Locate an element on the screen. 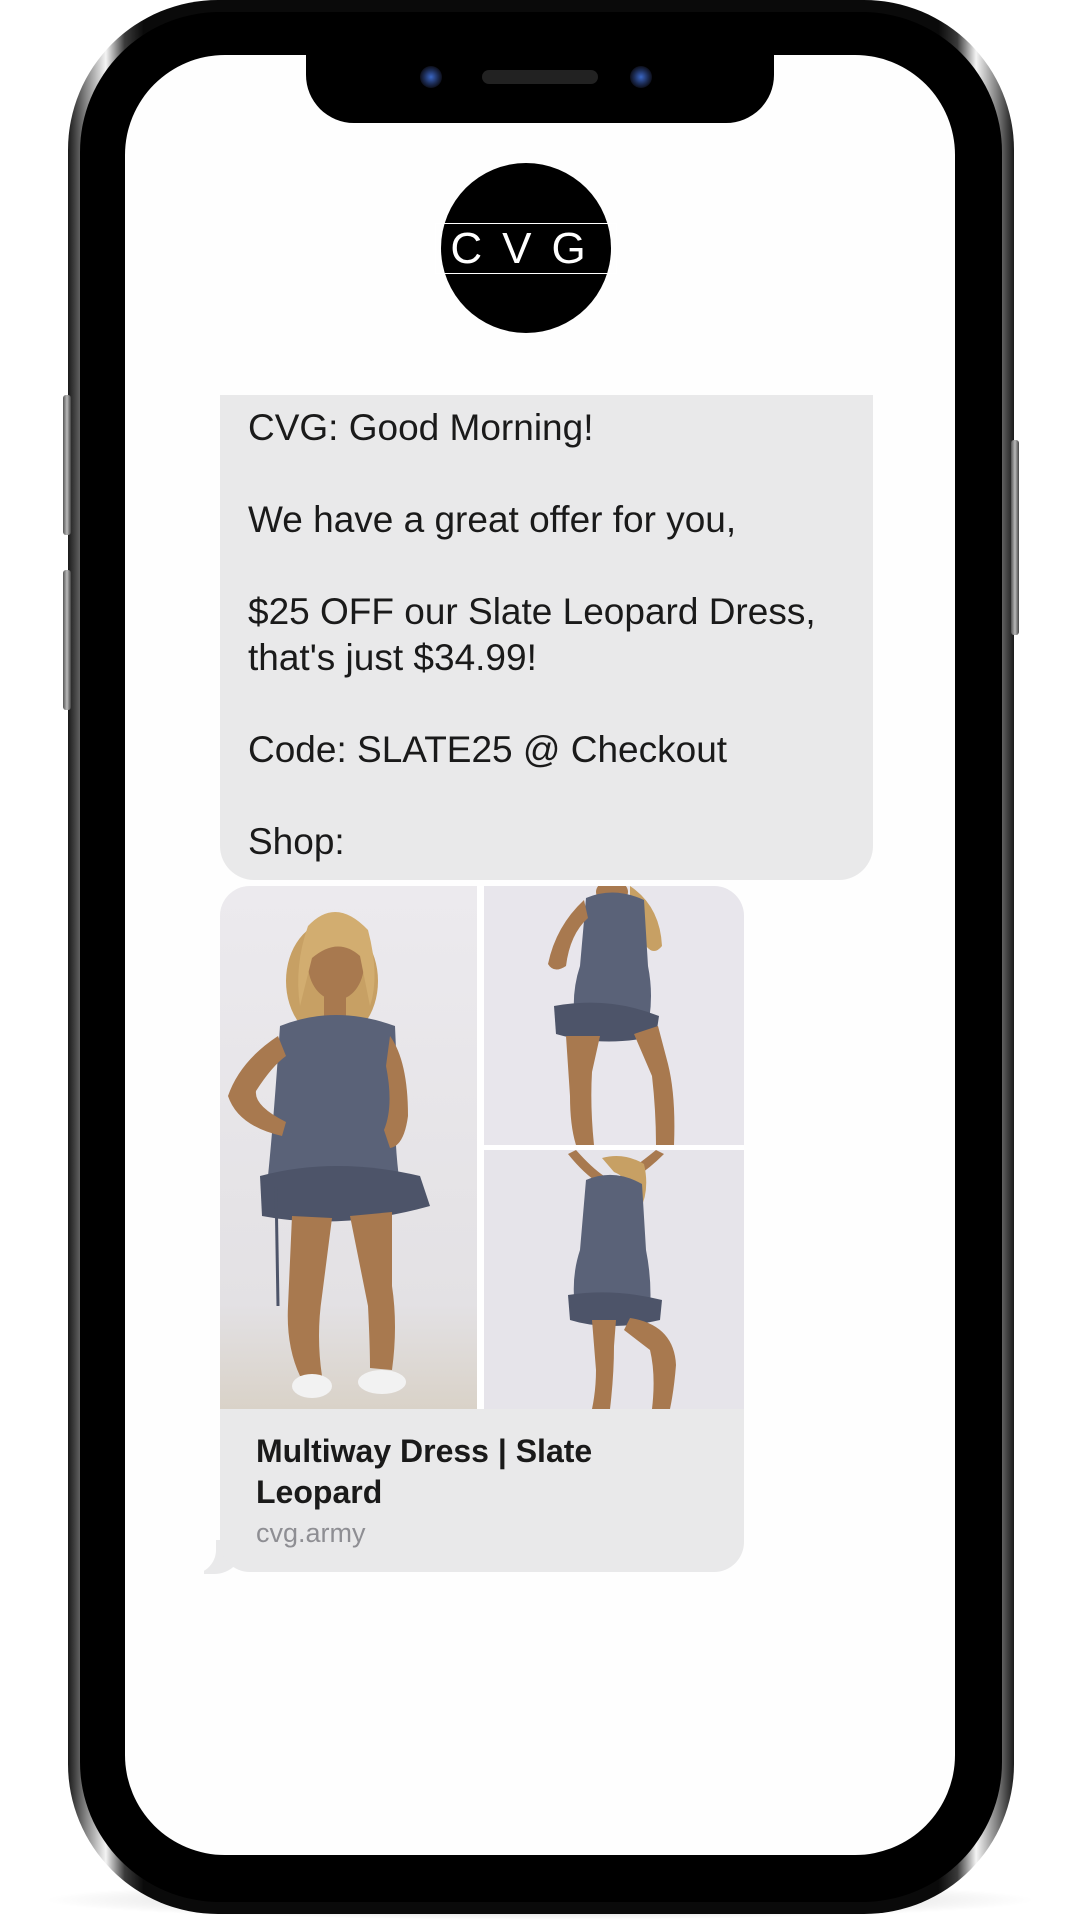  product-photo-grid is located at coordinates (482, 1147).